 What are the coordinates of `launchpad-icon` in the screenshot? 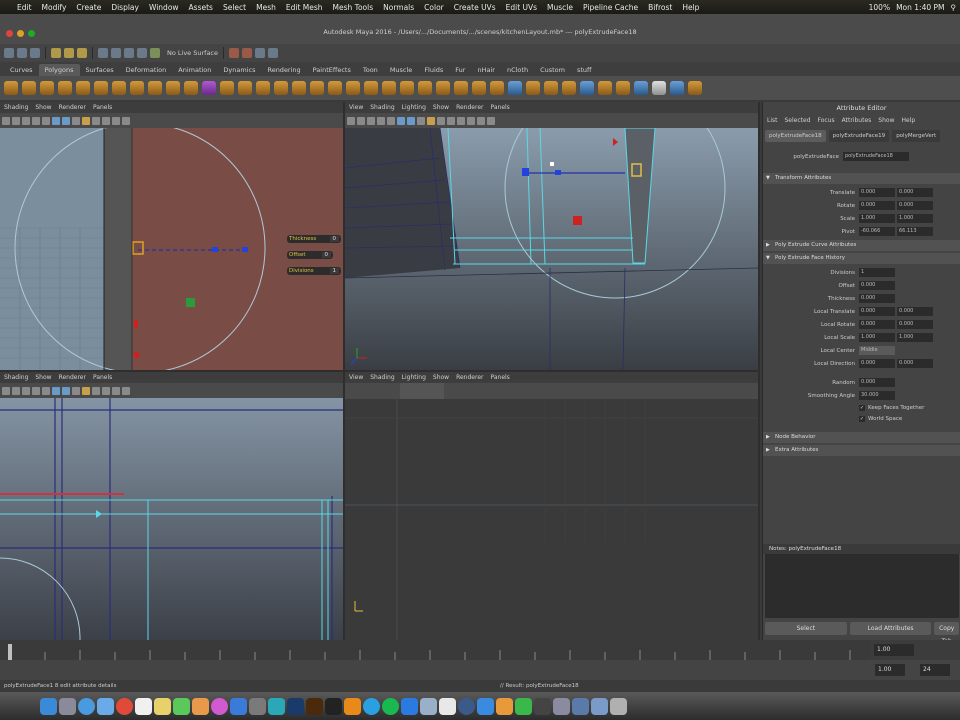 It's located at (67, 706).